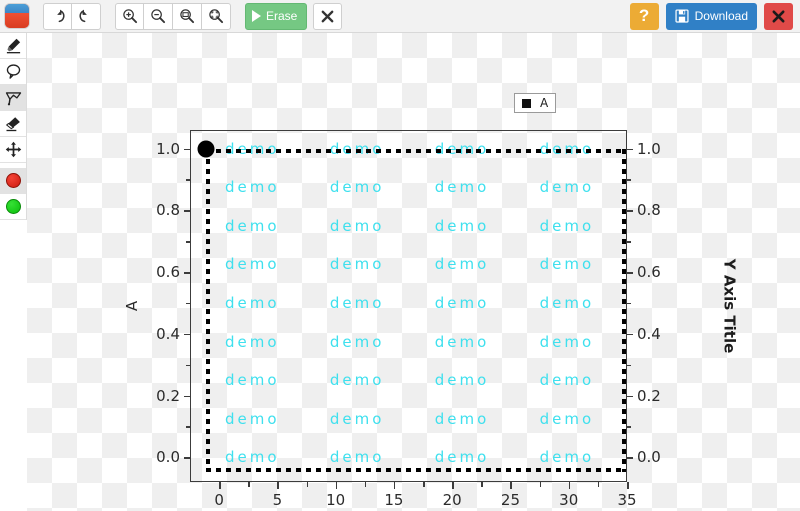  I want to click on x-axis-tick-label: 15, so click(394, 500).